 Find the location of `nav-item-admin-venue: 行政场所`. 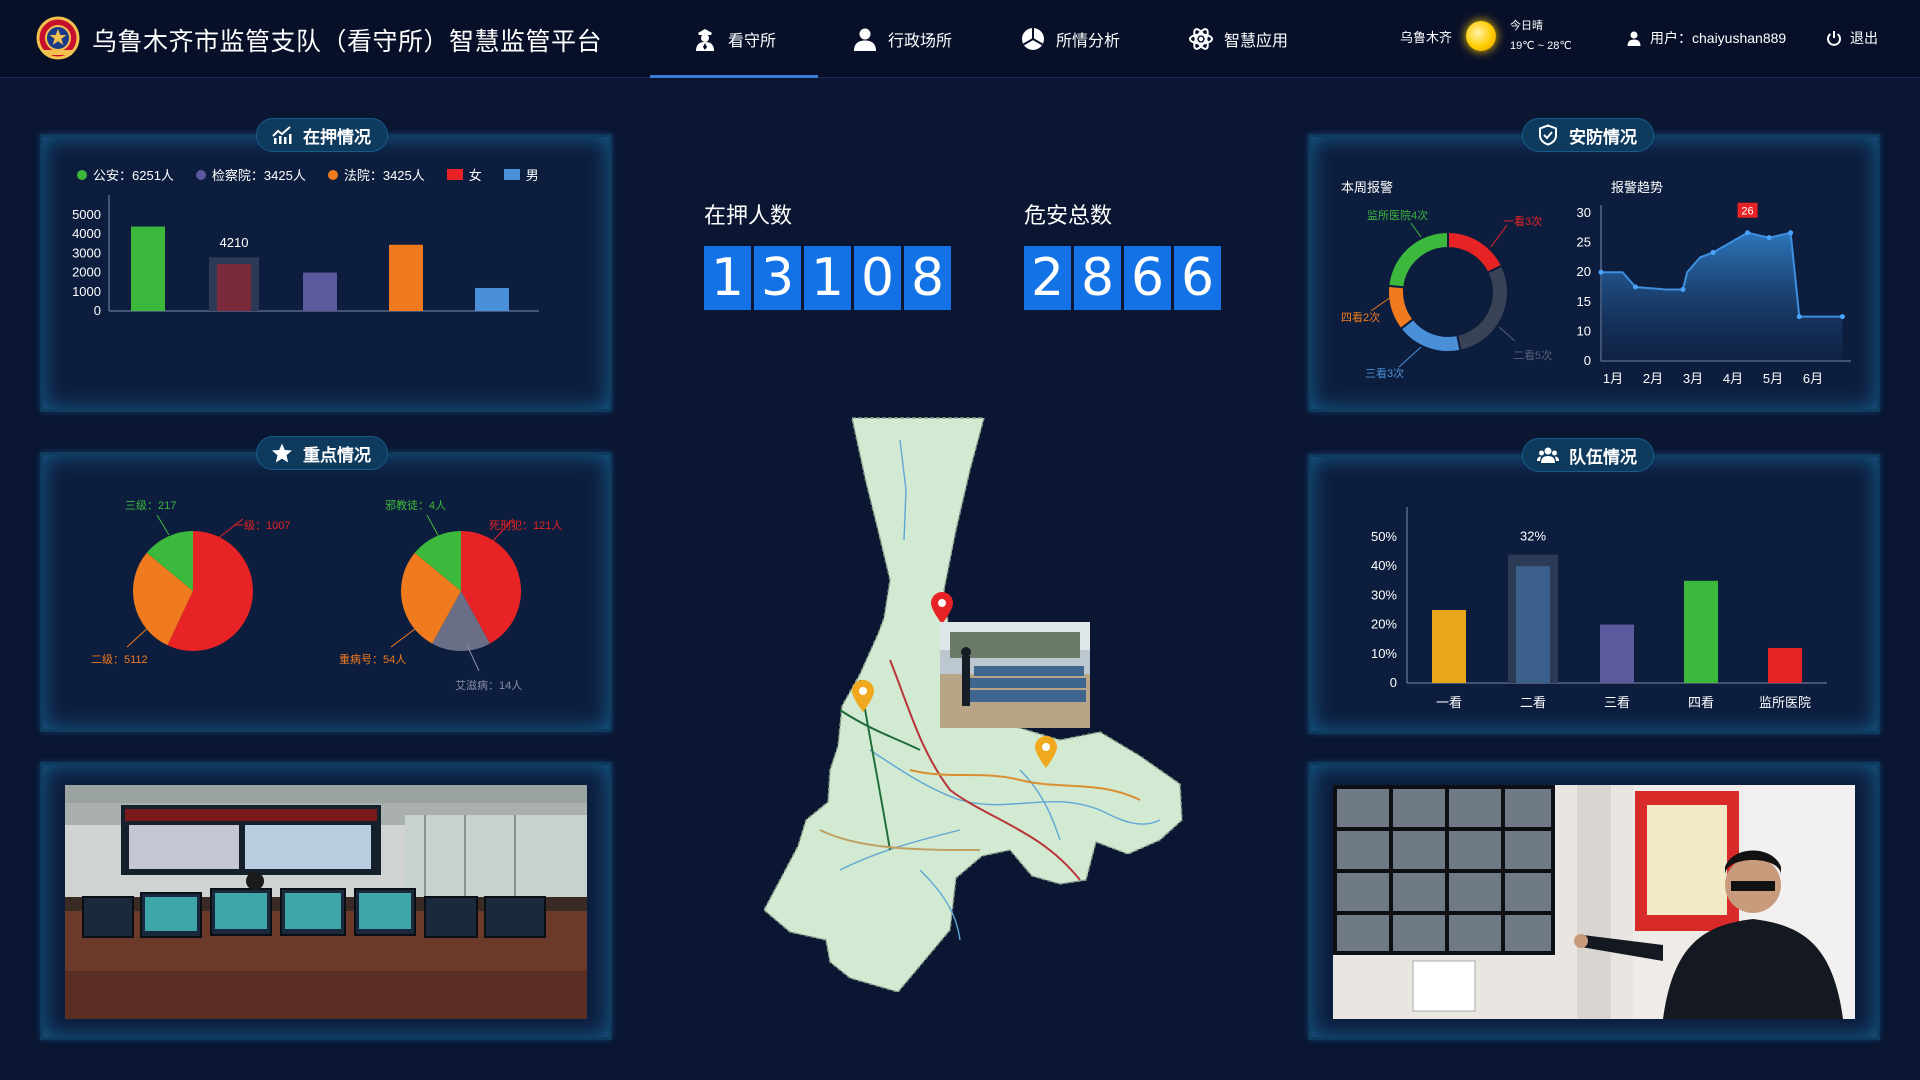

nav-item-admin-venue: 行政场所 is located at coordinates (902, 39).